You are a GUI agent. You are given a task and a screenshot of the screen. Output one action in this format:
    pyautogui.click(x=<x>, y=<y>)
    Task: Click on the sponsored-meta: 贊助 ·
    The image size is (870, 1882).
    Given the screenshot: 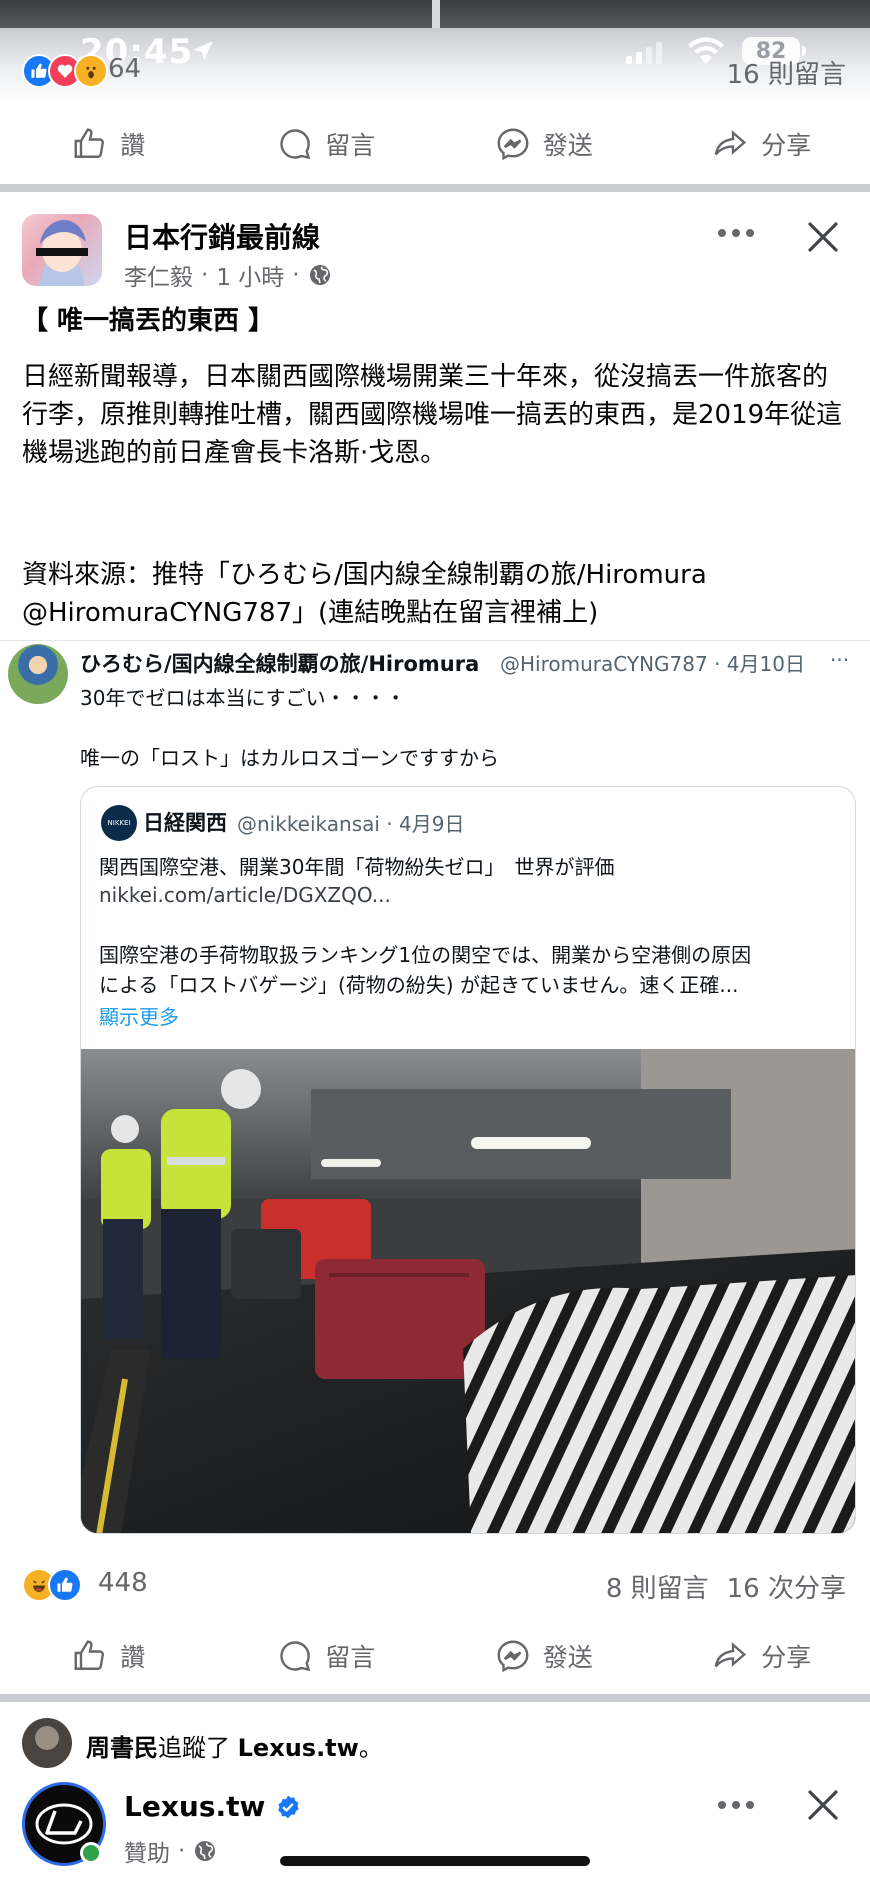 What is the action you would take?
    pyautogui.click(x=170, y=1851)
    